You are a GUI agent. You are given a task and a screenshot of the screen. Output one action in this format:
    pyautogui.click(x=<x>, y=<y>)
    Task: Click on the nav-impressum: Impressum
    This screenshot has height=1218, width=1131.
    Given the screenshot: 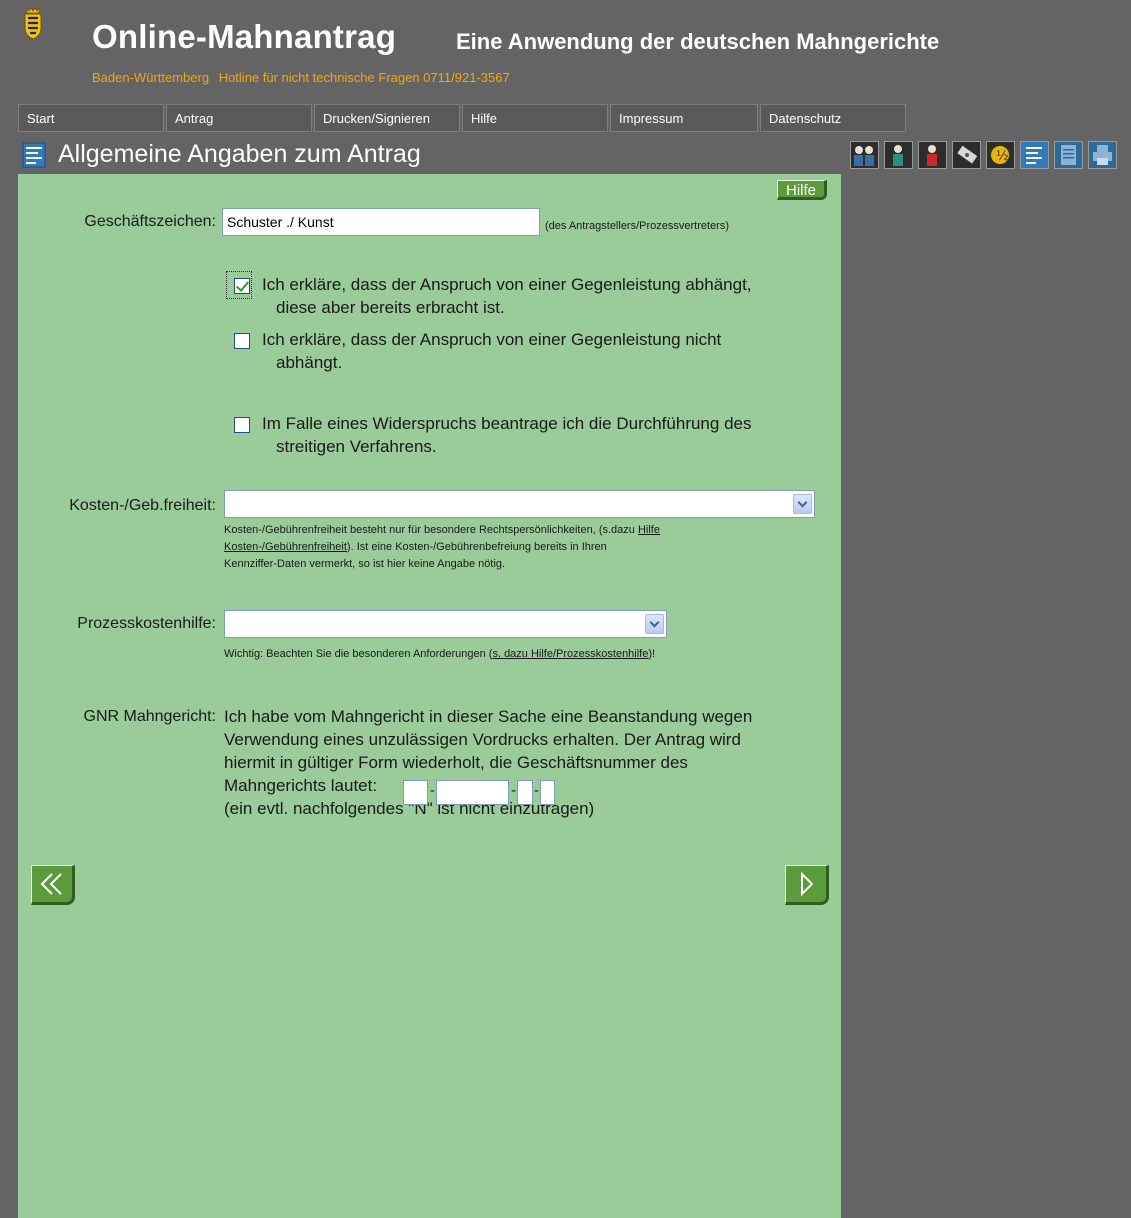 What is the action you would take?
    pyautogui.click(x=684, y=118)
    